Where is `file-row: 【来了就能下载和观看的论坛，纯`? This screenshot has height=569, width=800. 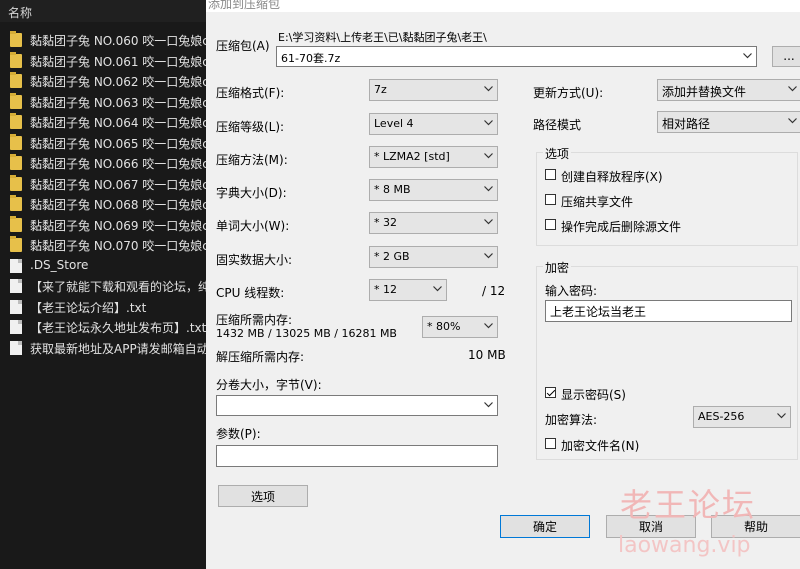 file-row: 【来了就能下载和观看的论坛，纯 is located at coordinates (103, 286).